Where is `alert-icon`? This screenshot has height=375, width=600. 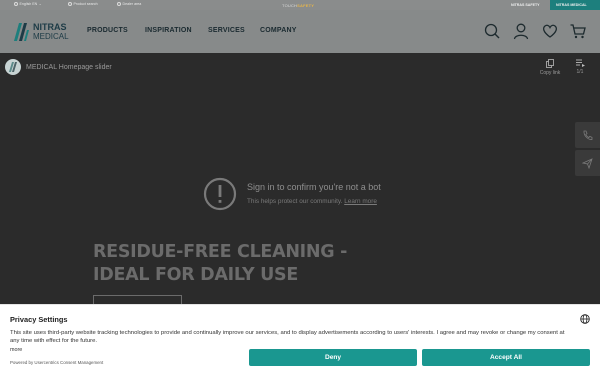
alert-icon is located at coordinates (220, 194).